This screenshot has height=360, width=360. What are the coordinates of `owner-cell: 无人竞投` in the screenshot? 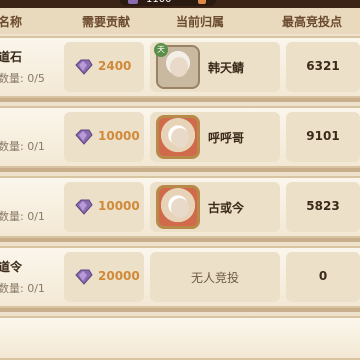 It's located at (215, 277).